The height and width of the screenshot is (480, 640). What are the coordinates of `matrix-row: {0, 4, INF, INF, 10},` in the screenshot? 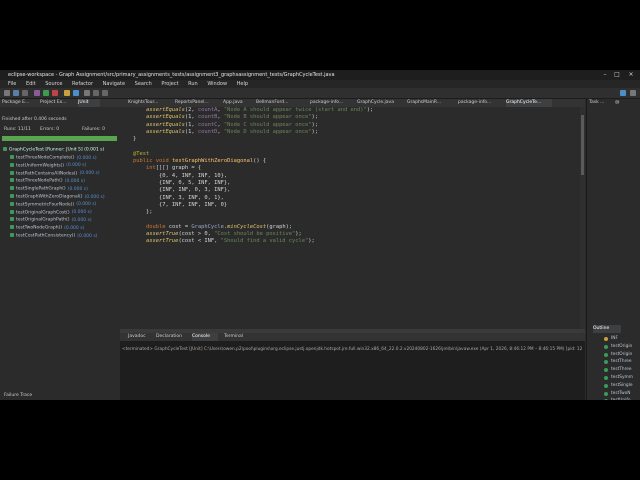 It's located at (193, 175).